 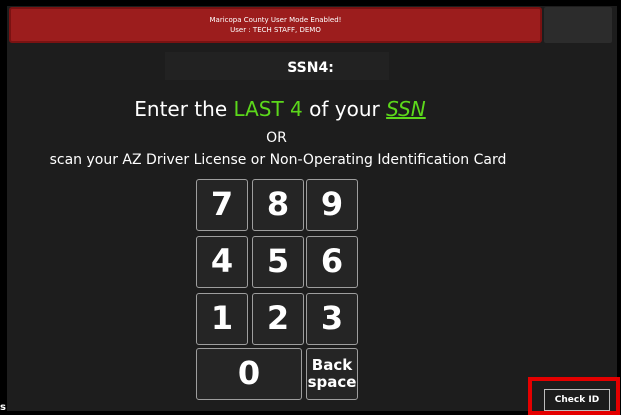 I want to click on key-9: 9, so click(x=332, y=205).